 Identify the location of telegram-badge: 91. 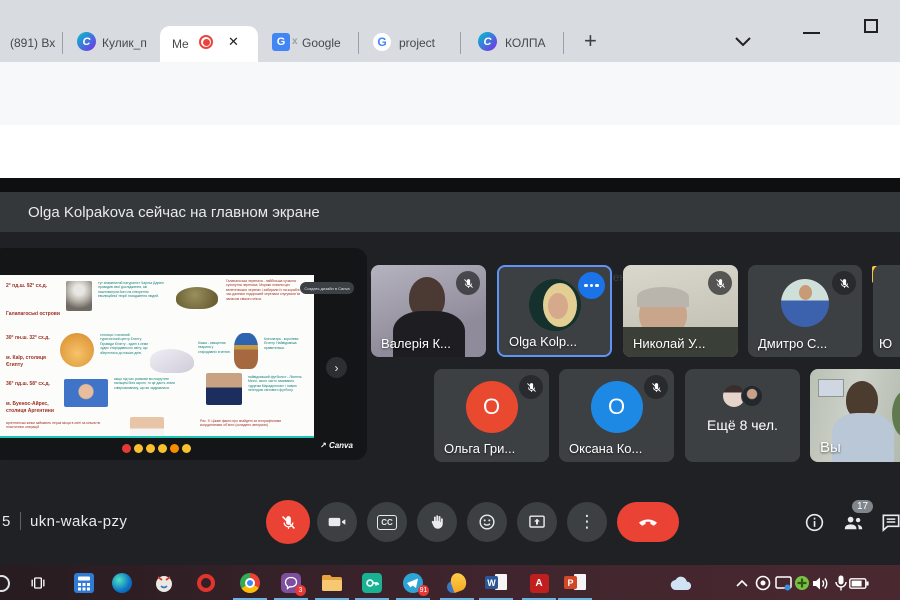
(423, 590).